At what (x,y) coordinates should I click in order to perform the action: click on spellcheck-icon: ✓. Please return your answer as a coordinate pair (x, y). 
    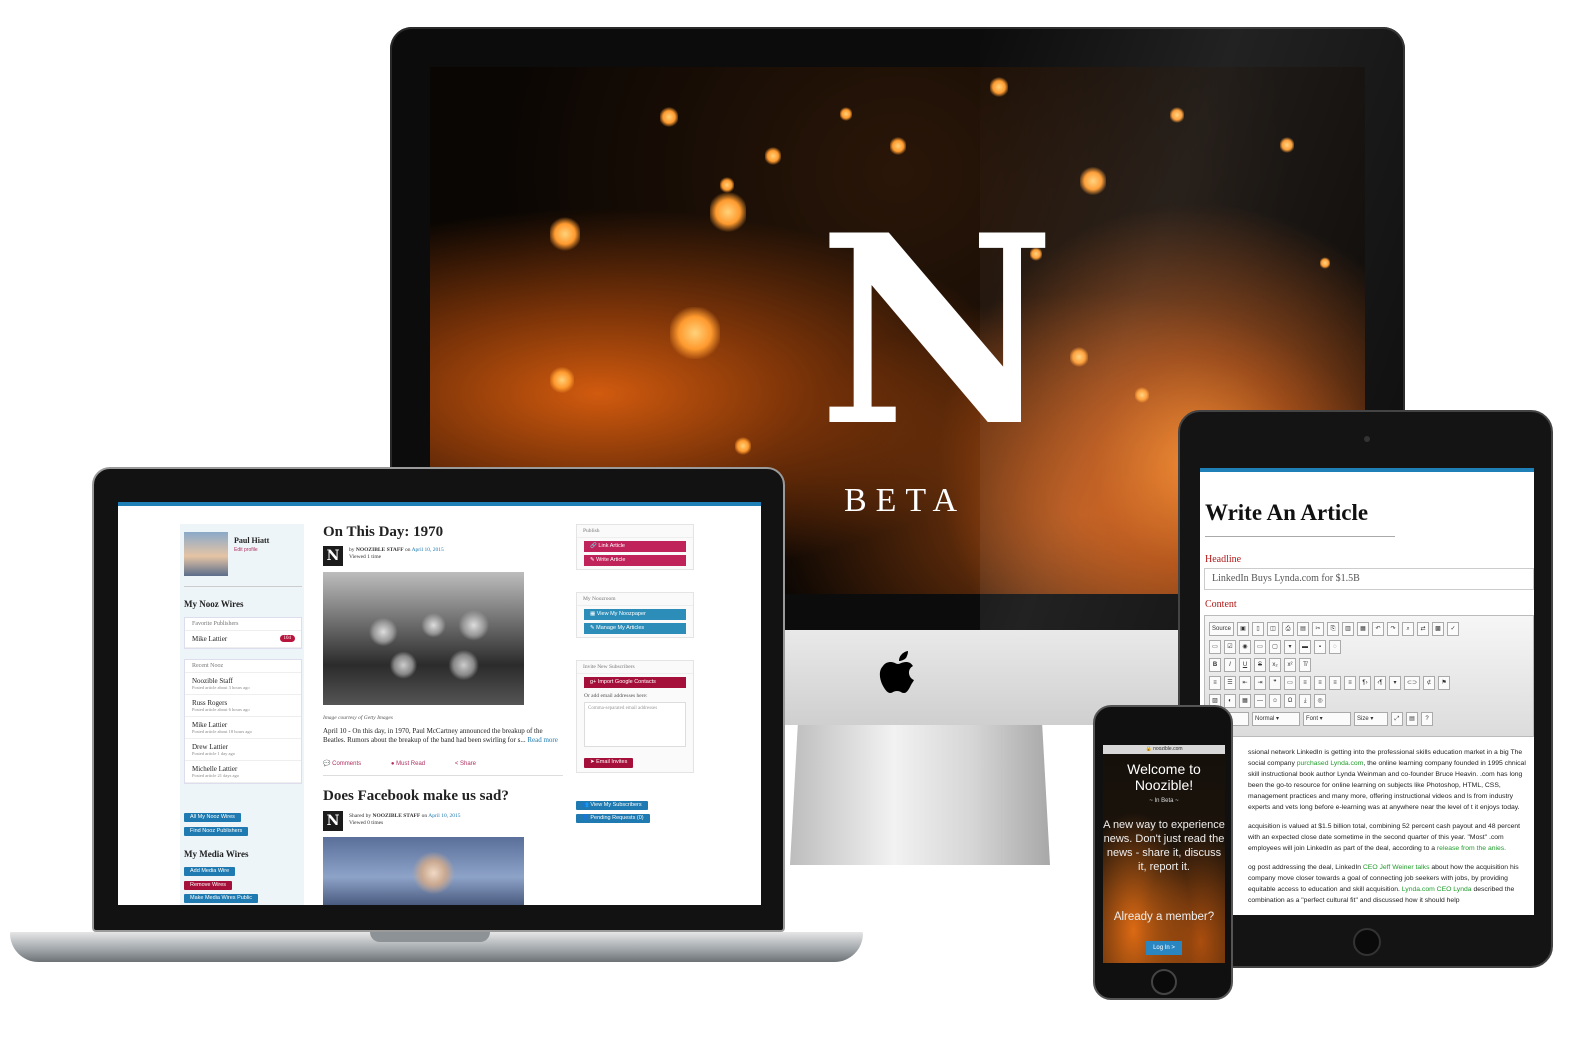
    Looking at the image, I should click on (1453, 629).